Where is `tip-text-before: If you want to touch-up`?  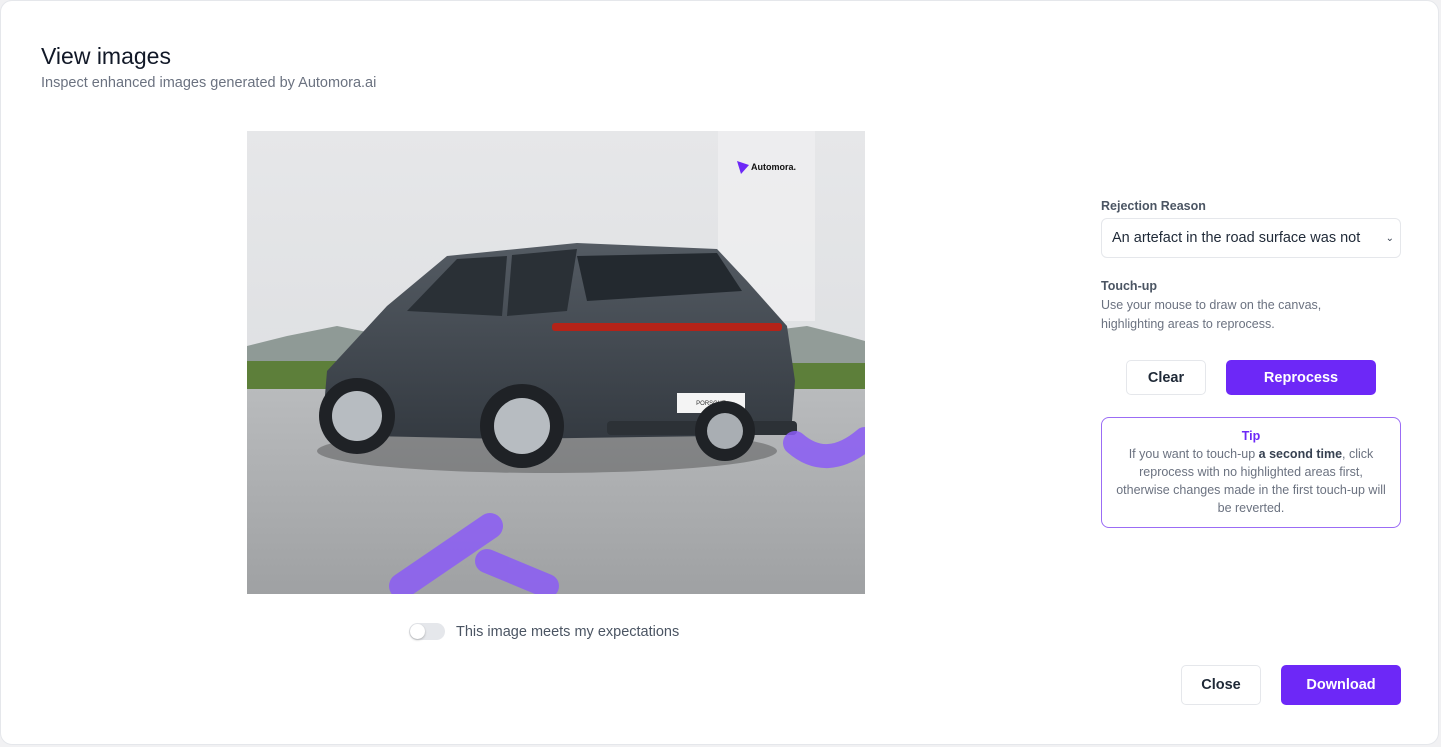
tip-text-before: If you want to touch-up is located at coordinates (1193, 454).